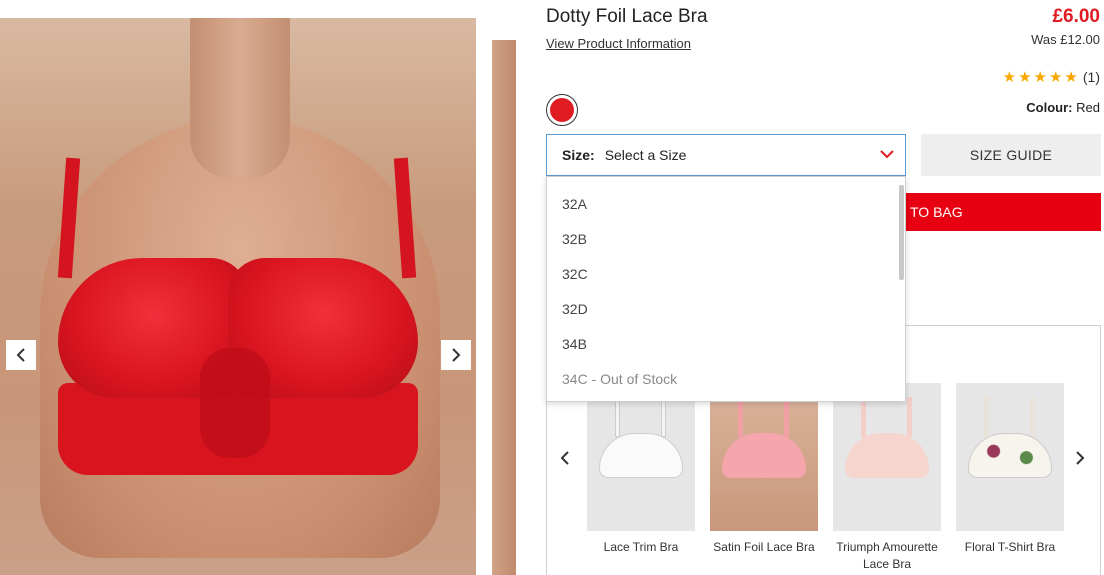 The width and height of the screenshot is (1104, 575). What do you see at coordinates (627, 16) in the screenshot?
I see `product-title: Dotty Foil Lace Bra` at bounding box center [627, 16].